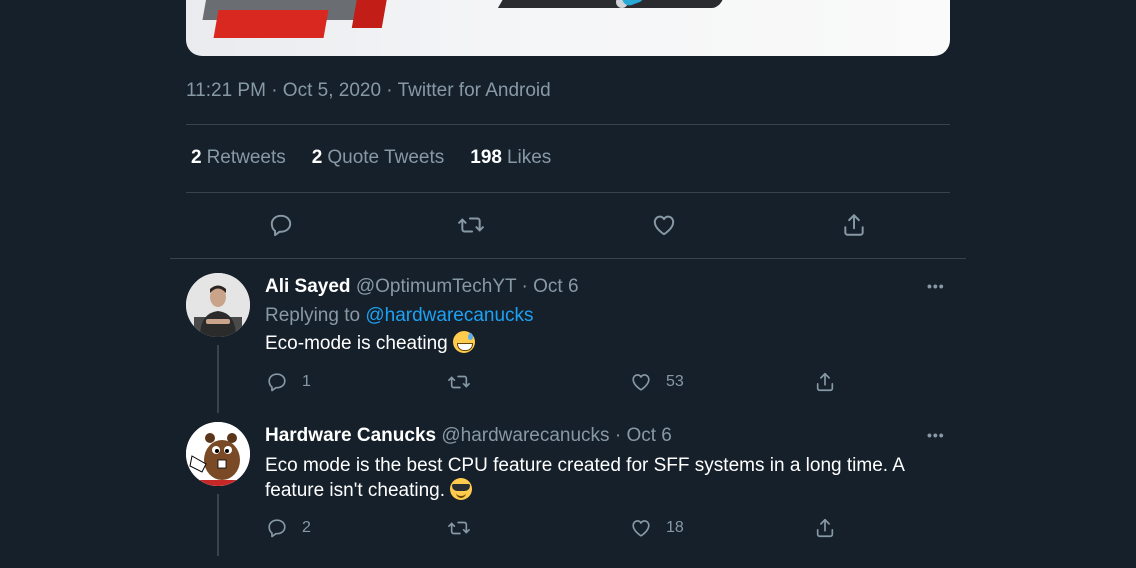  I want to click on reply-button, so click(281, 225).